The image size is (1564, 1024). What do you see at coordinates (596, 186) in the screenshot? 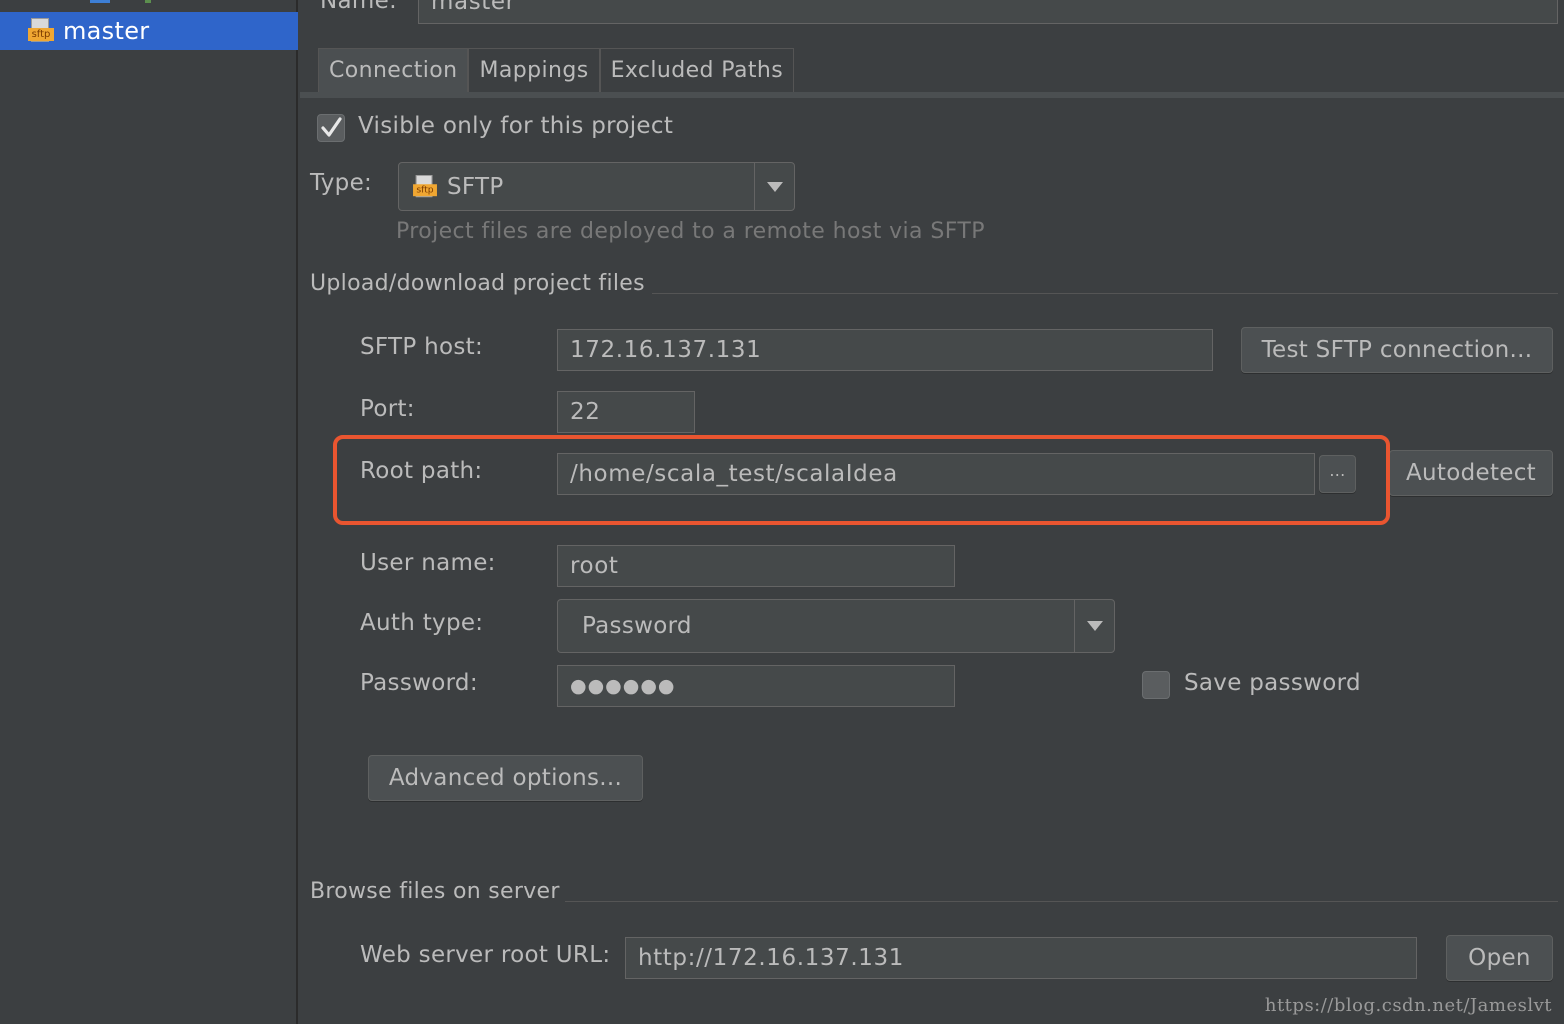
I see `type-dropdown: sftp SFTP` at bounding box center [596, 186].